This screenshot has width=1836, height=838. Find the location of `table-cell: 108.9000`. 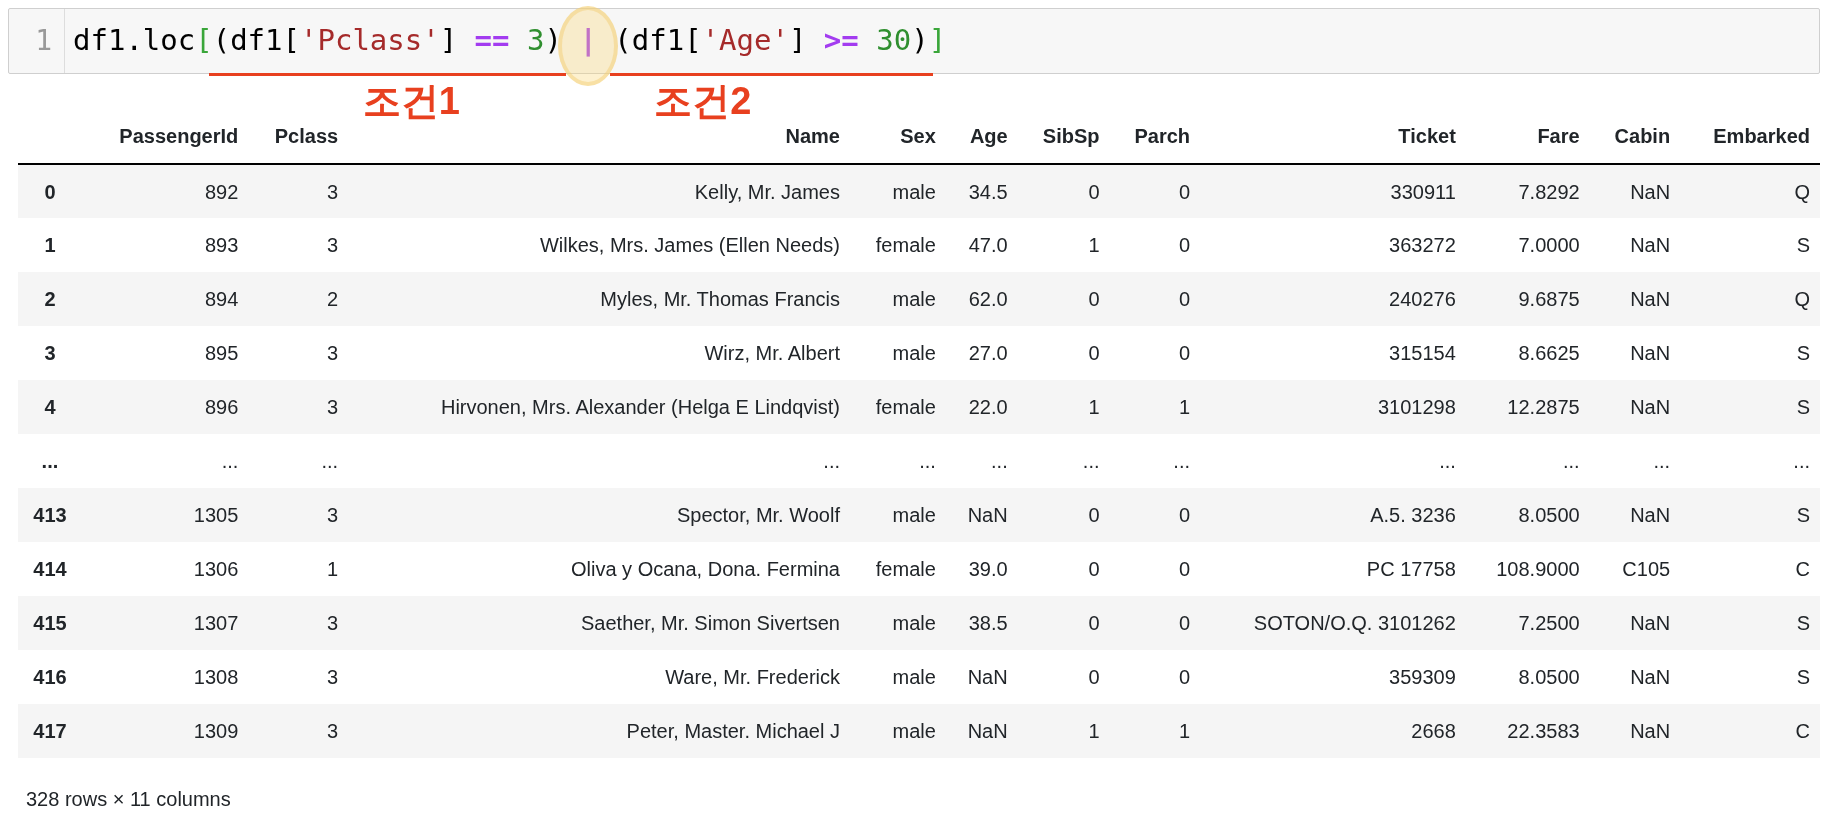

table-cell: 108.9000 is located at coordinates (1527, 569).